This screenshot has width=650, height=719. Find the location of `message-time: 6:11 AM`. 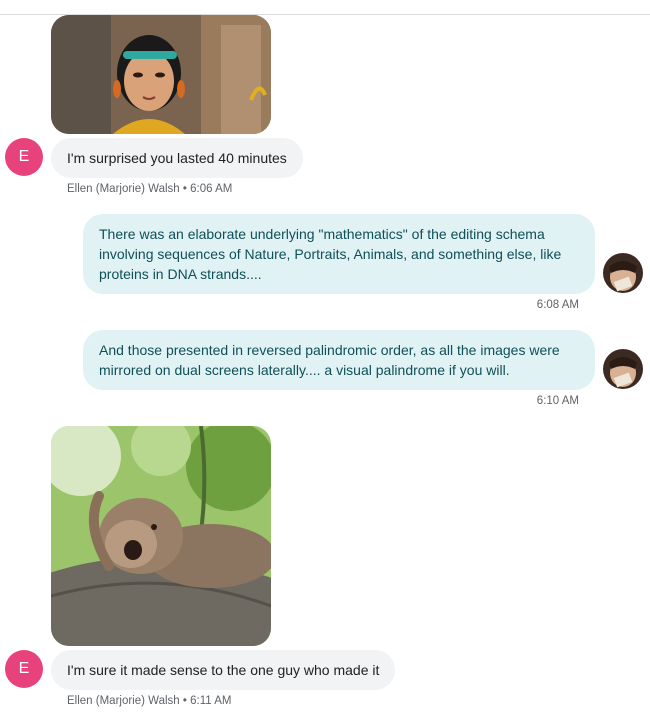

message-time: 6:11 AM is located at coordinates (211, 701).